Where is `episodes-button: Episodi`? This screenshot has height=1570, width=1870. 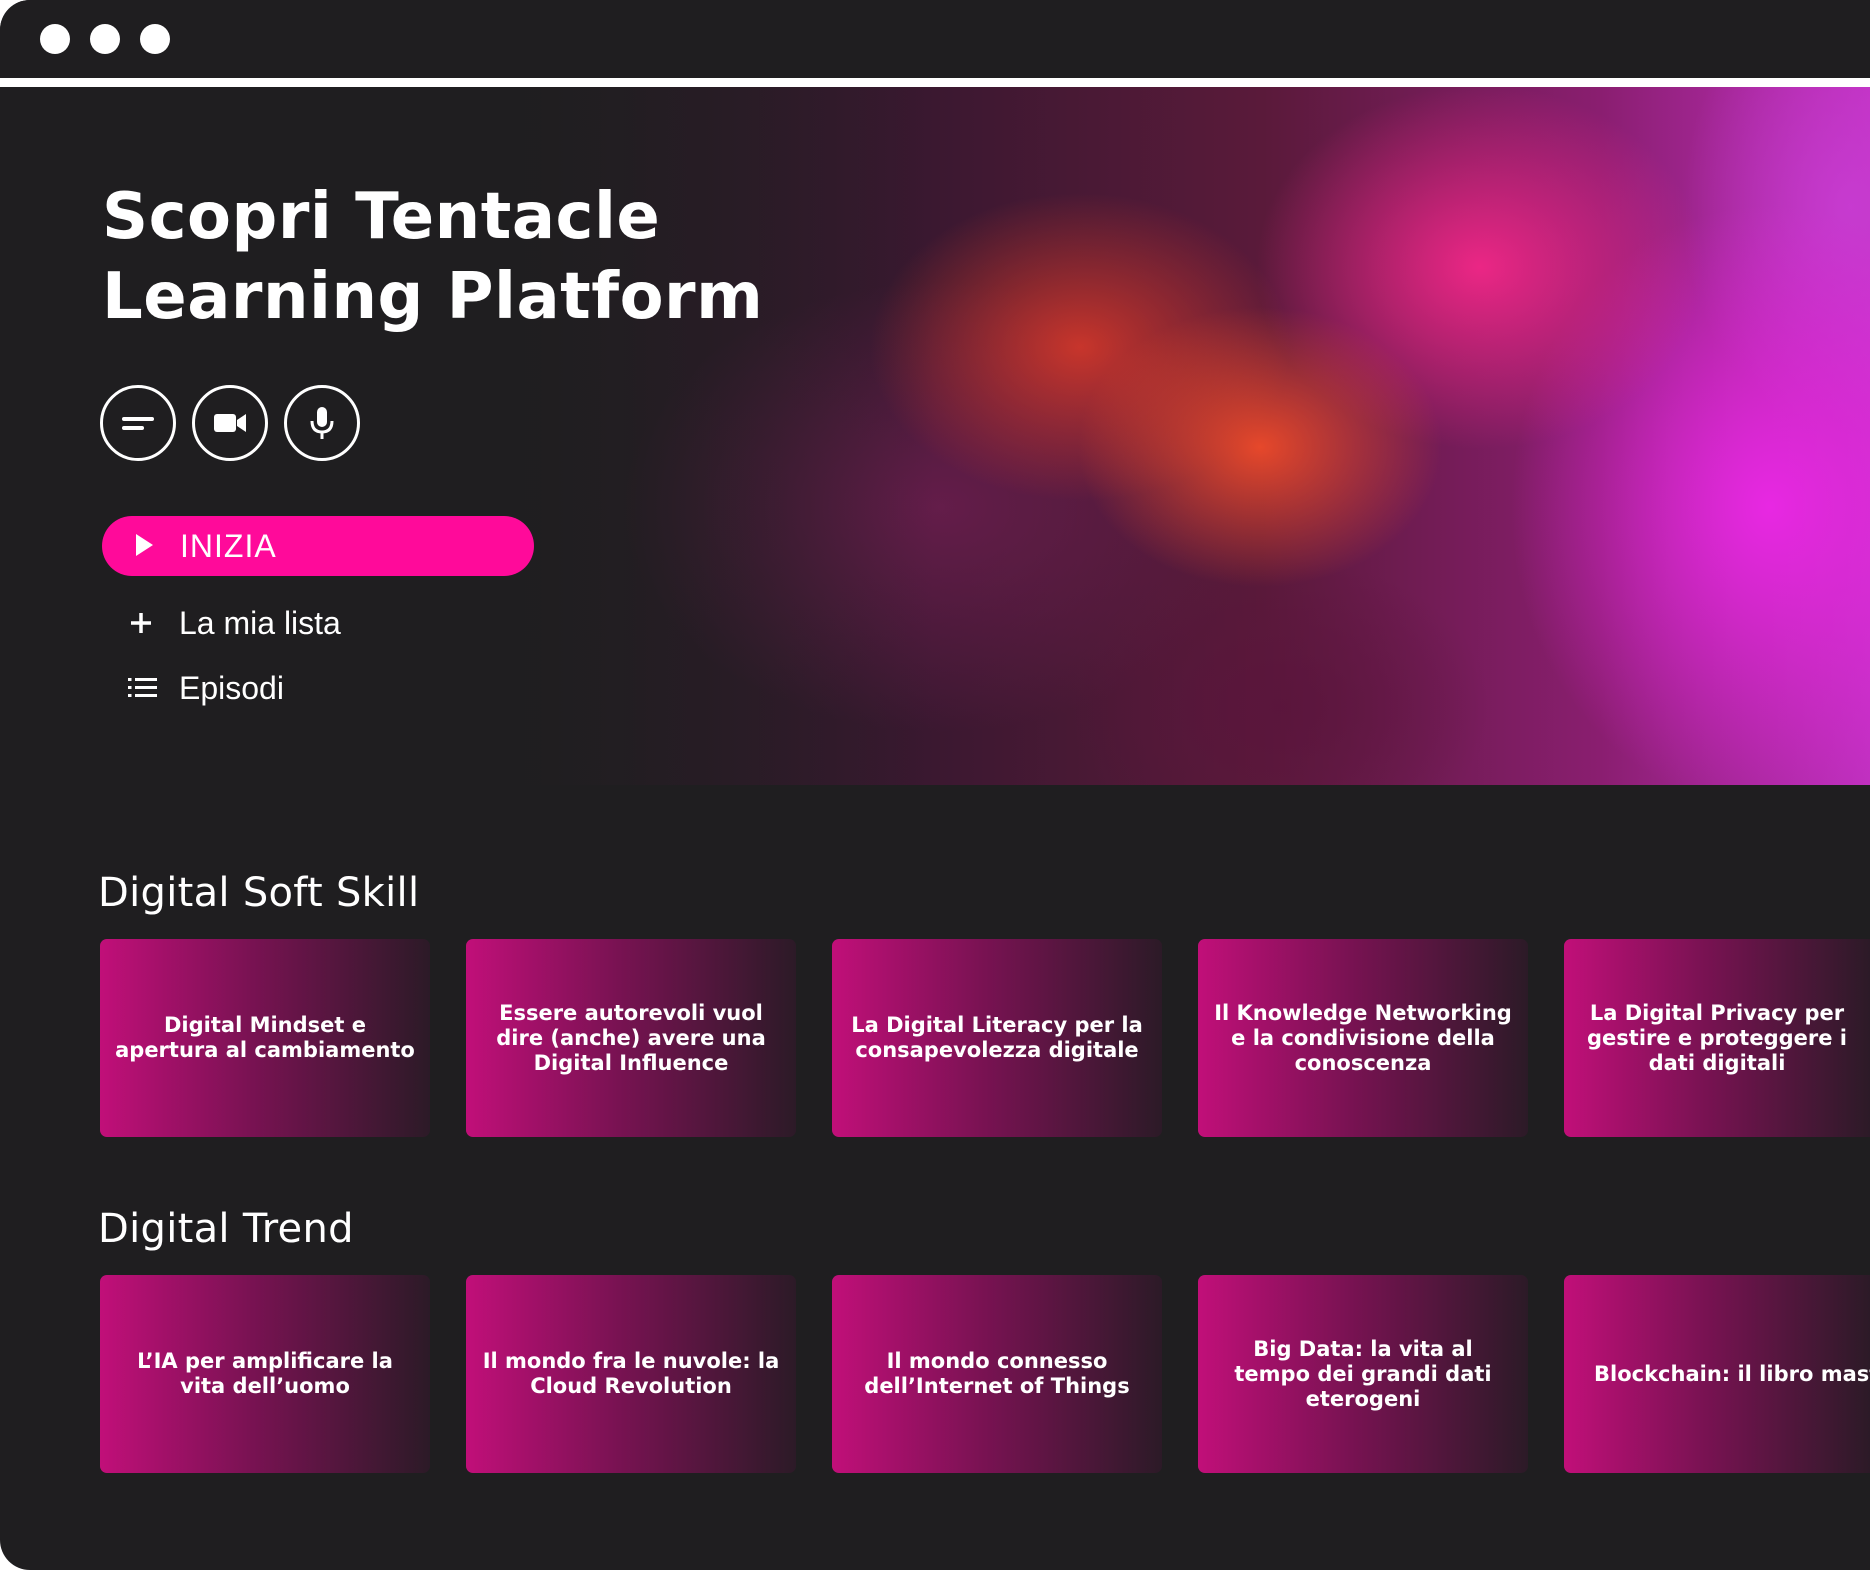 episodes-button: Episodi is located at coordinates (272, 689).